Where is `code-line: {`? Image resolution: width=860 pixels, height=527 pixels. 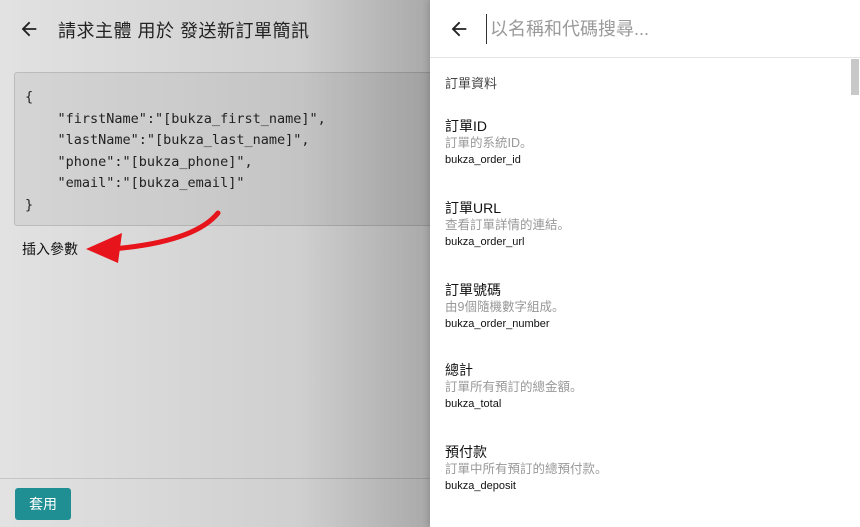 code-line: { is located at coordinates (29, 97).